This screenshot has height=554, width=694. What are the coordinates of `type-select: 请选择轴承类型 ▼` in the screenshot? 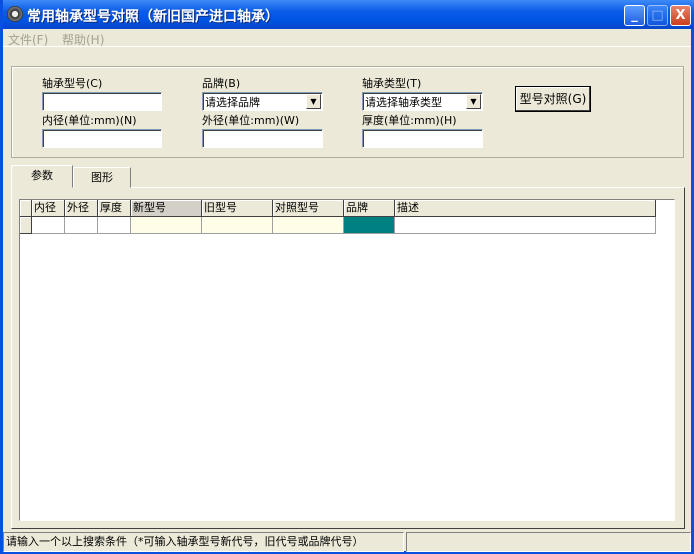 It's located at (422, 101).